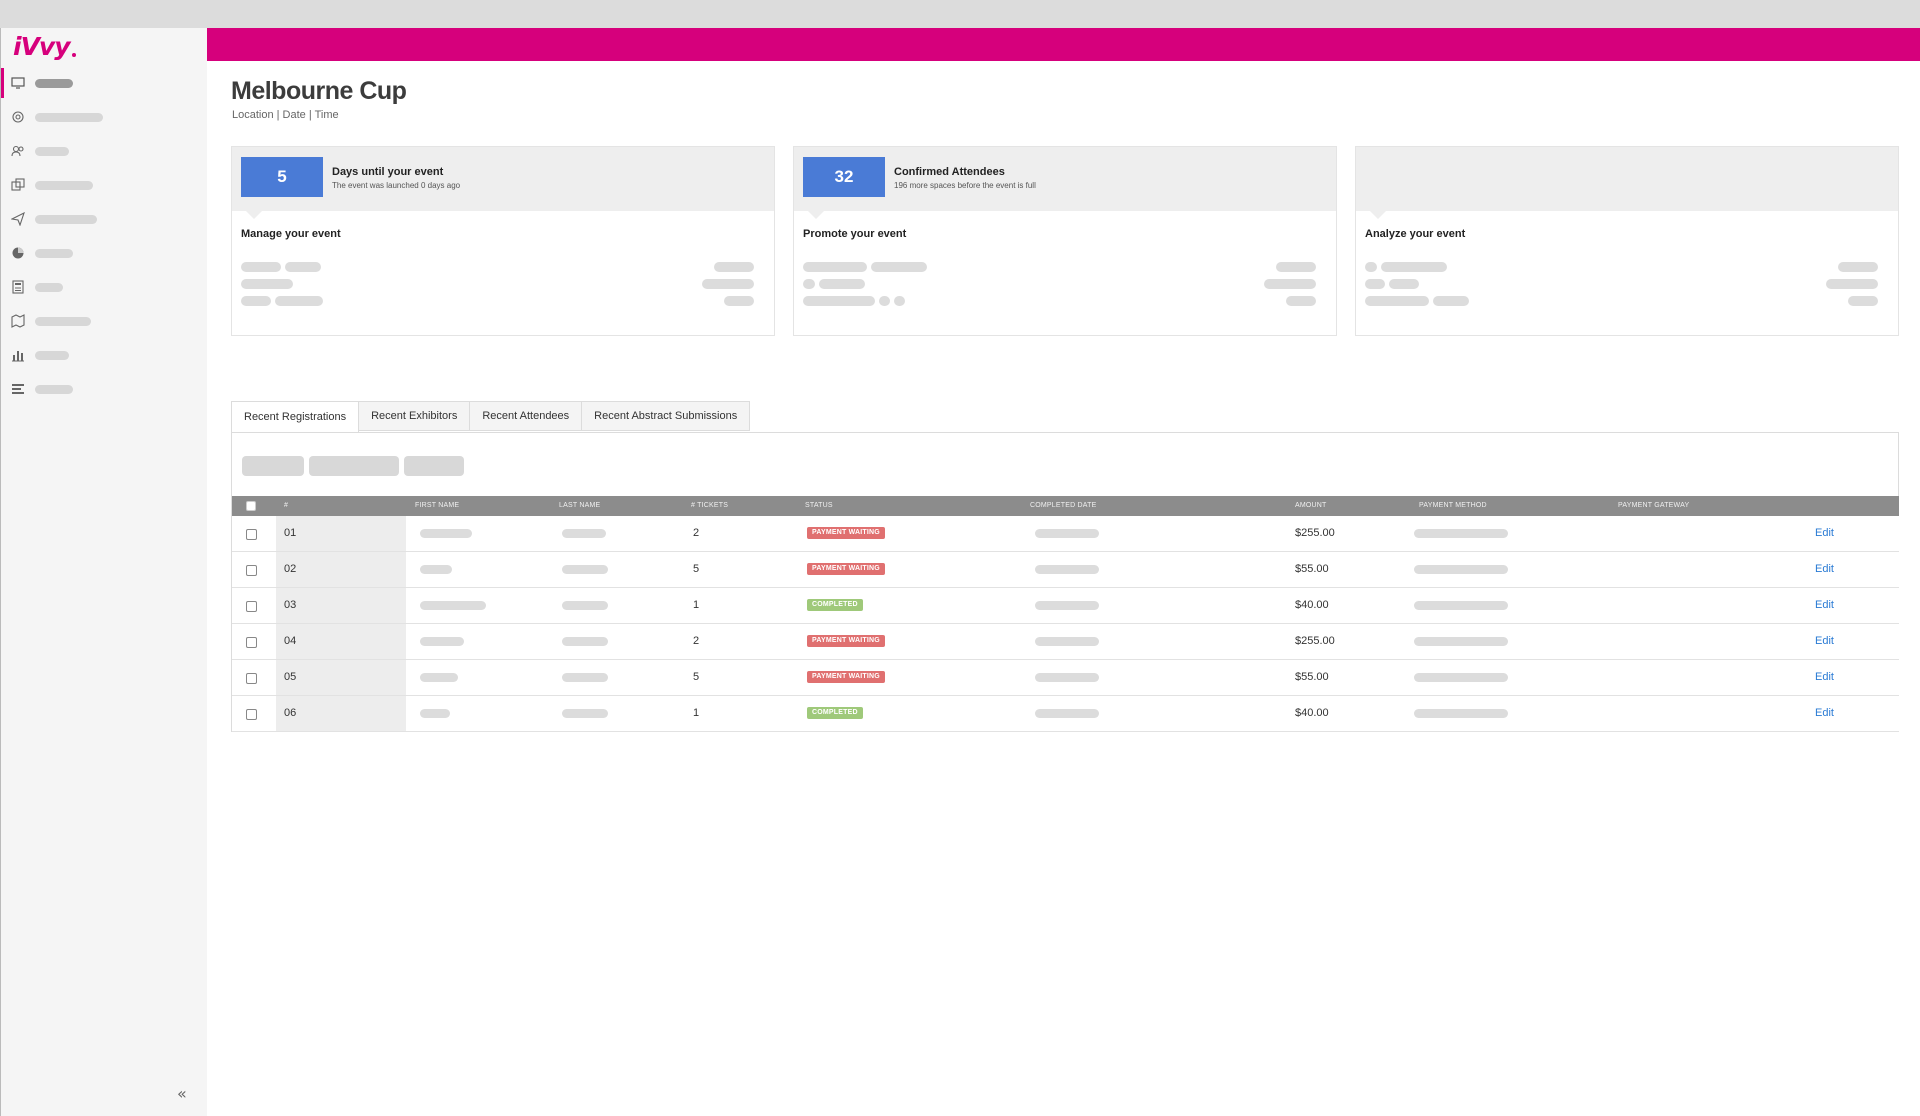 This screenshot has width=1920, height=1116. What do you see at coordinates (855, 234) in the screenshot?
I see `card-section-title: Promote your event` at bounding box center [855, 234].